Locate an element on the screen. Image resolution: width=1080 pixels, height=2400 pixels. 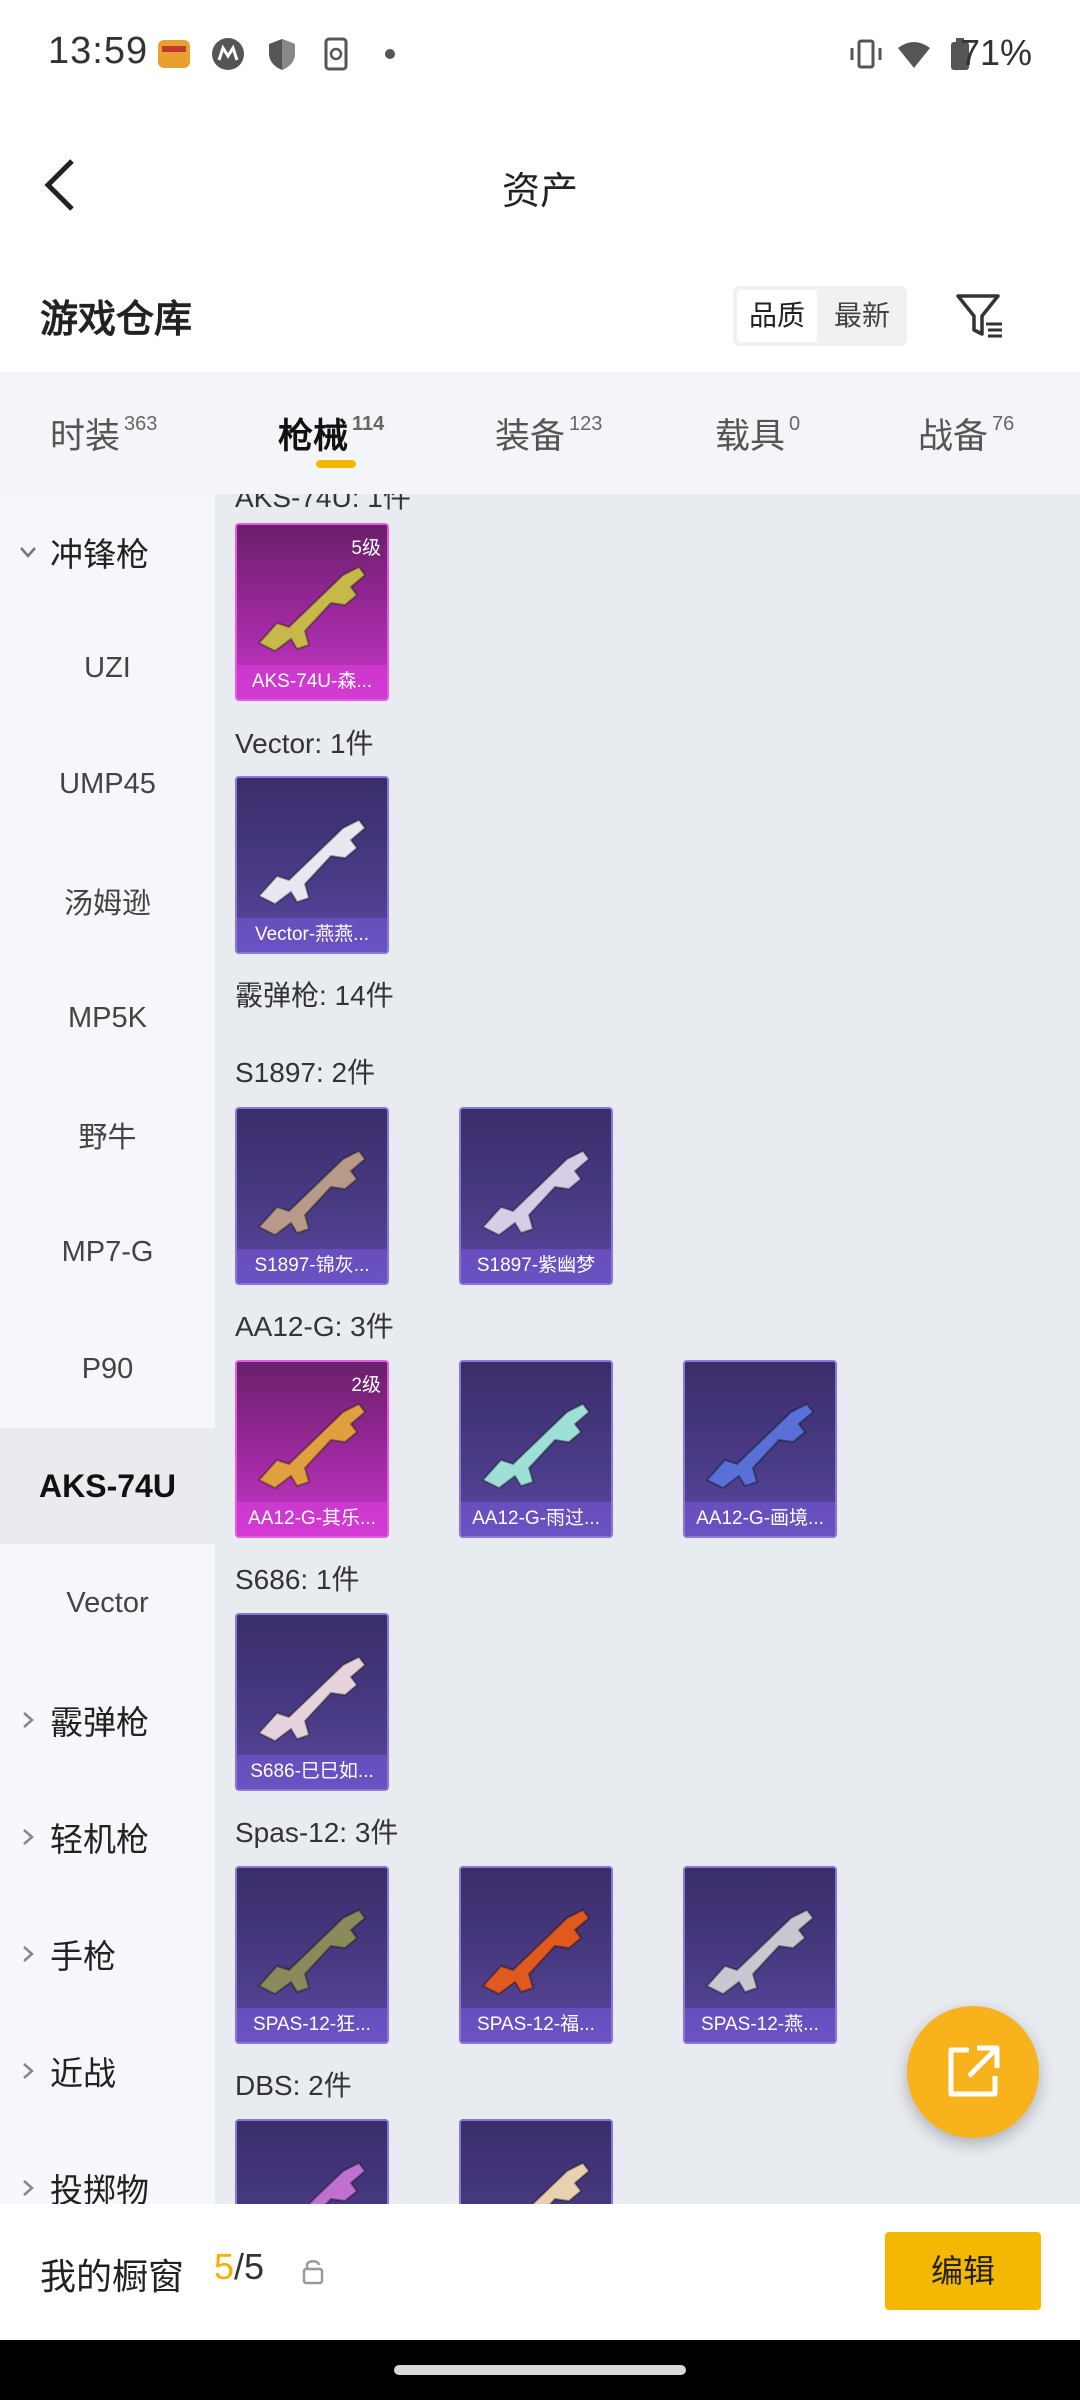
section-label: DBS: 2件 is located at coordinates (293, 2085).